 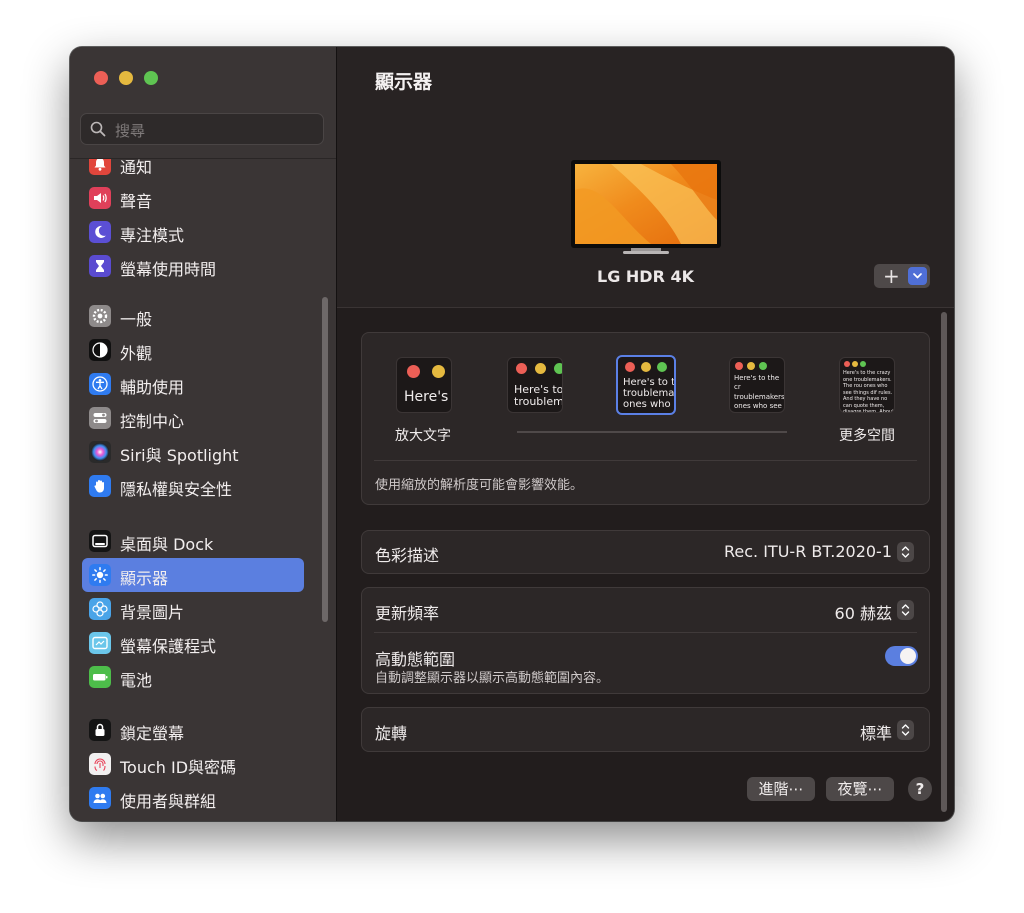 What do you see at coordinates (645, 632) in the screenshot?
I see `refresh-divider` at bounding box center [645, 632].